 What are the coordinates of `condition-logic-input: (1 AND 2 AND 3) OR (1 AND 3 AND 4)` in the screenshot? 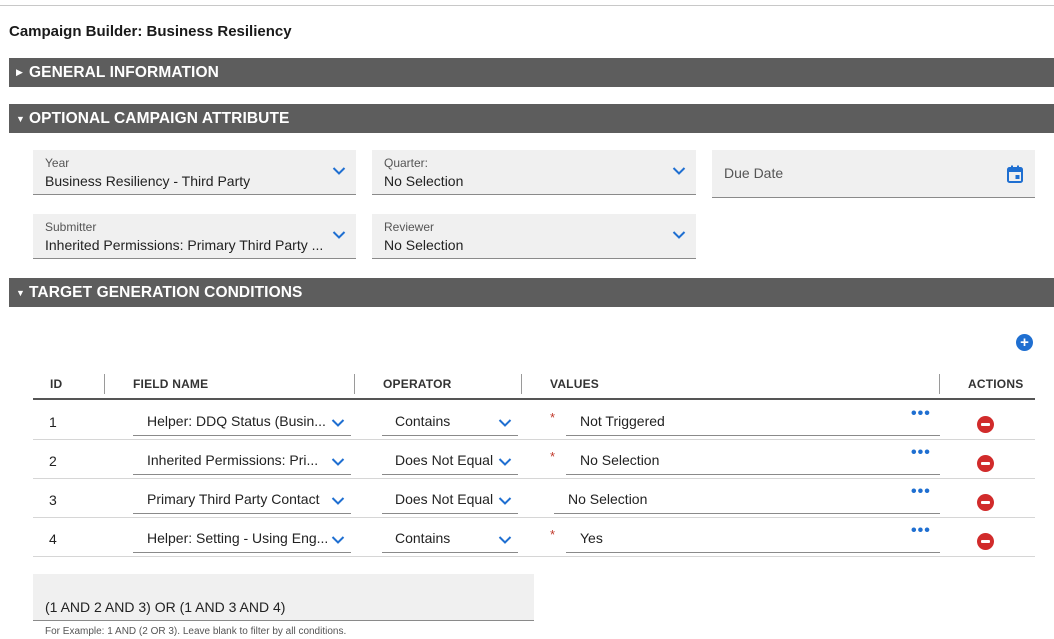 It's located at (283, 597).